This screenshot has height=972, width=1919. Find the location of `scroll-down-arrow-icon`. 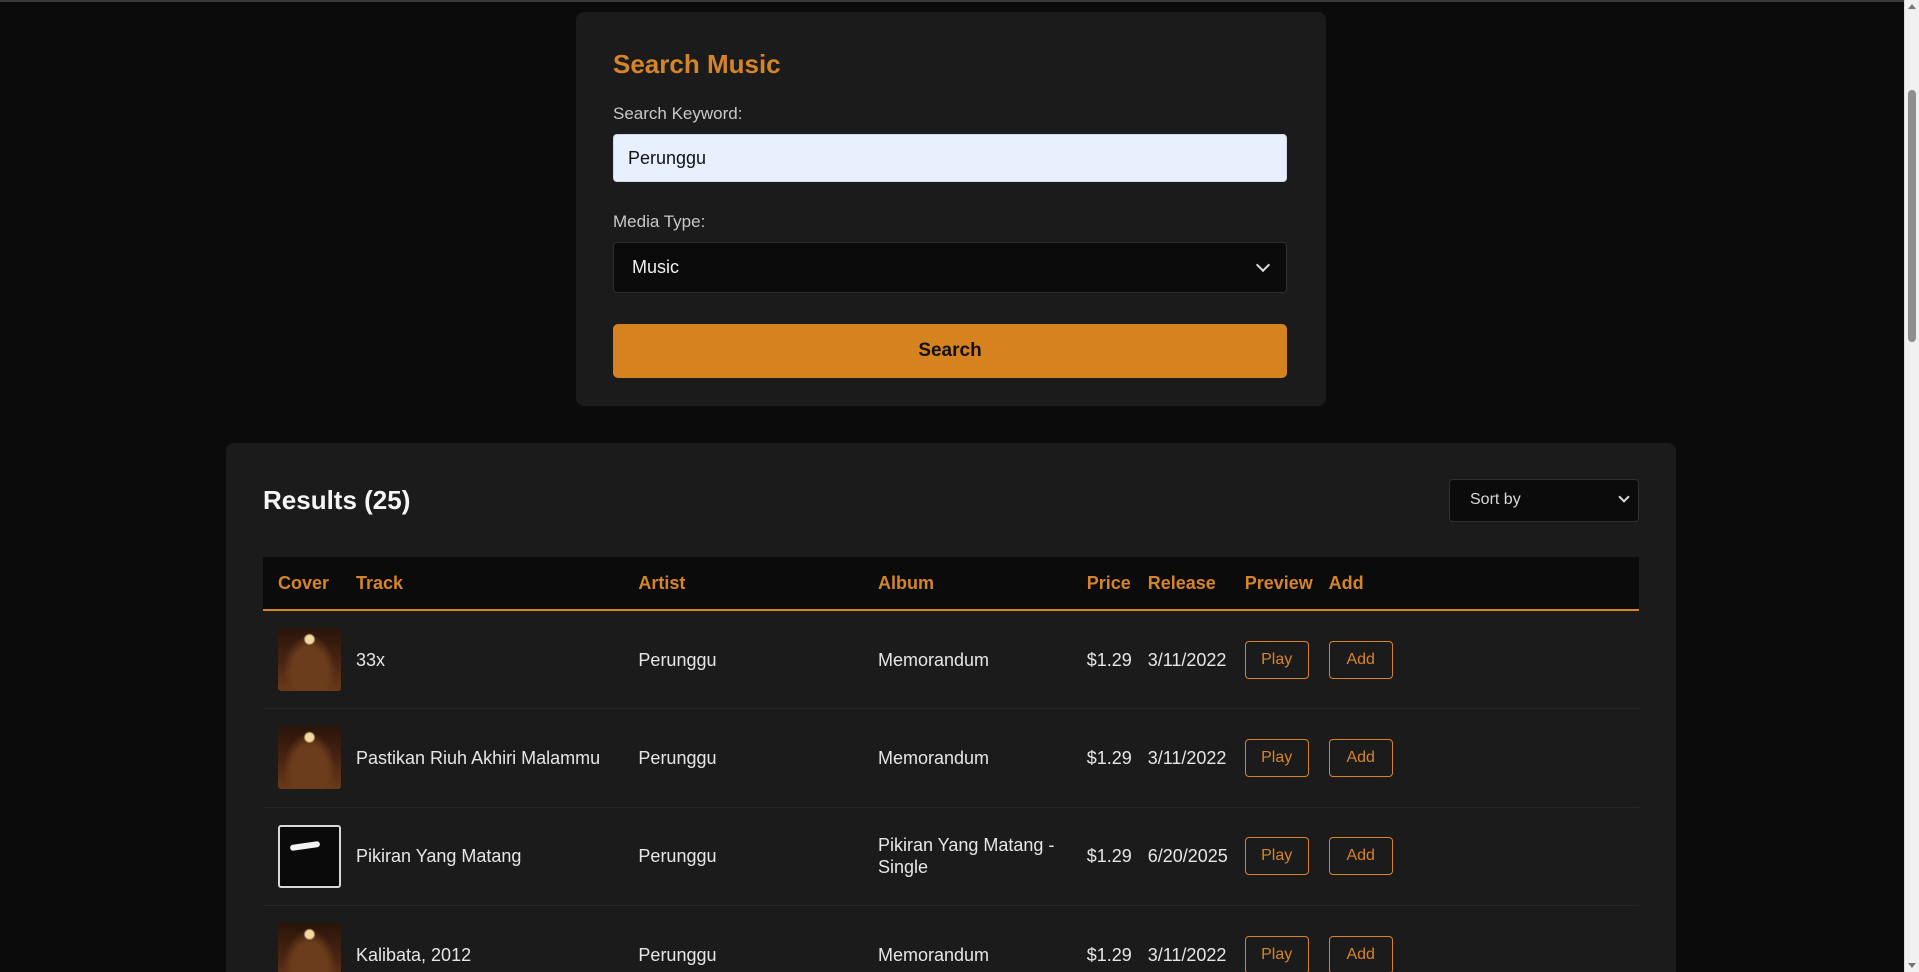

scroll-down-arrow-icon is located at coordinates (1912, 965).